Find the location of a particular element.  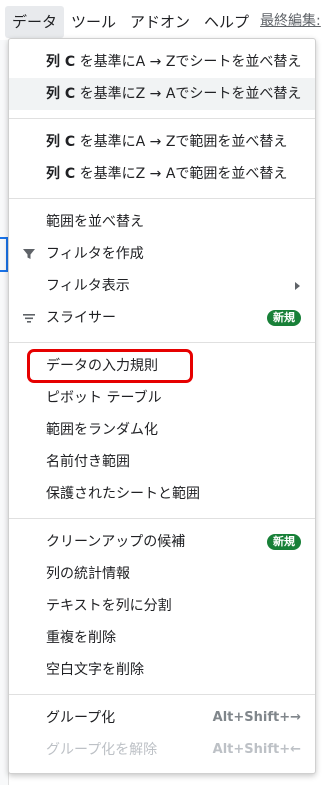

menu-item-sort-range-za: 列 C を基準にZ → Aで範囲を並べ替え is located at coordinates (162, 174).